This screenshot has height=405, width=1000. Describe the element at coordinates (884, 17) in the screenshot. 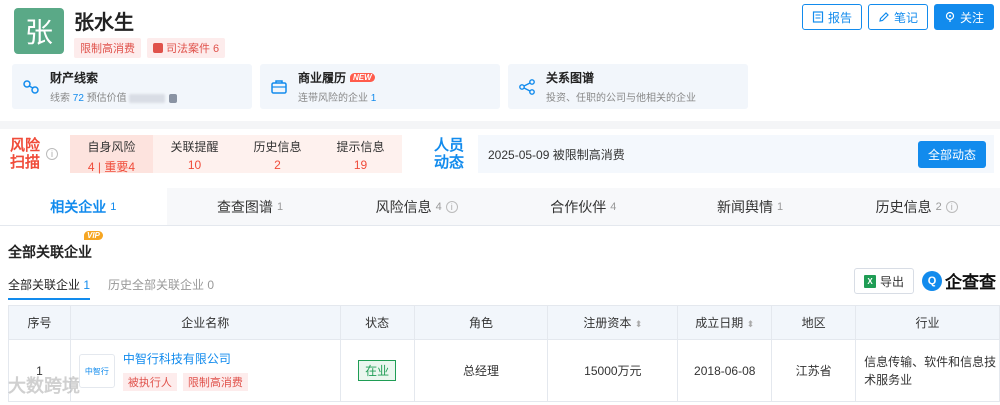

I see `edit-icon` at that location.